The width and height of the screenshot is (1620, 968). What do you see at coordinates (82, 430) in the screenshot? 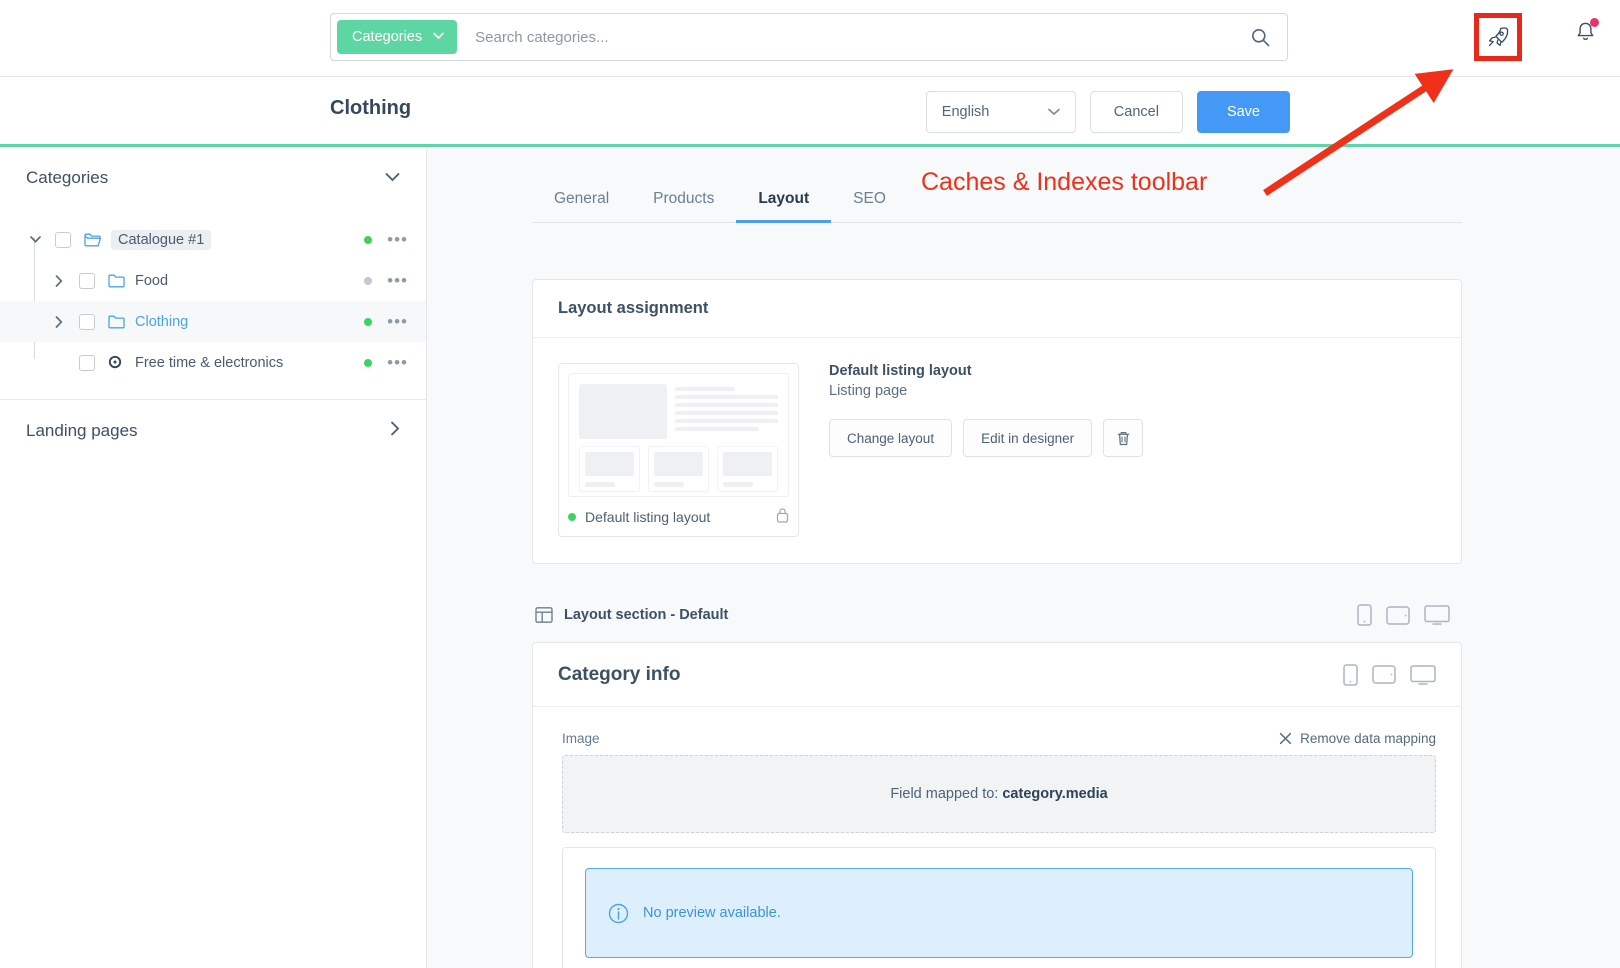
I see `sidebar-landing-pages-title: Landing pages` at bounding box center [82, 430].